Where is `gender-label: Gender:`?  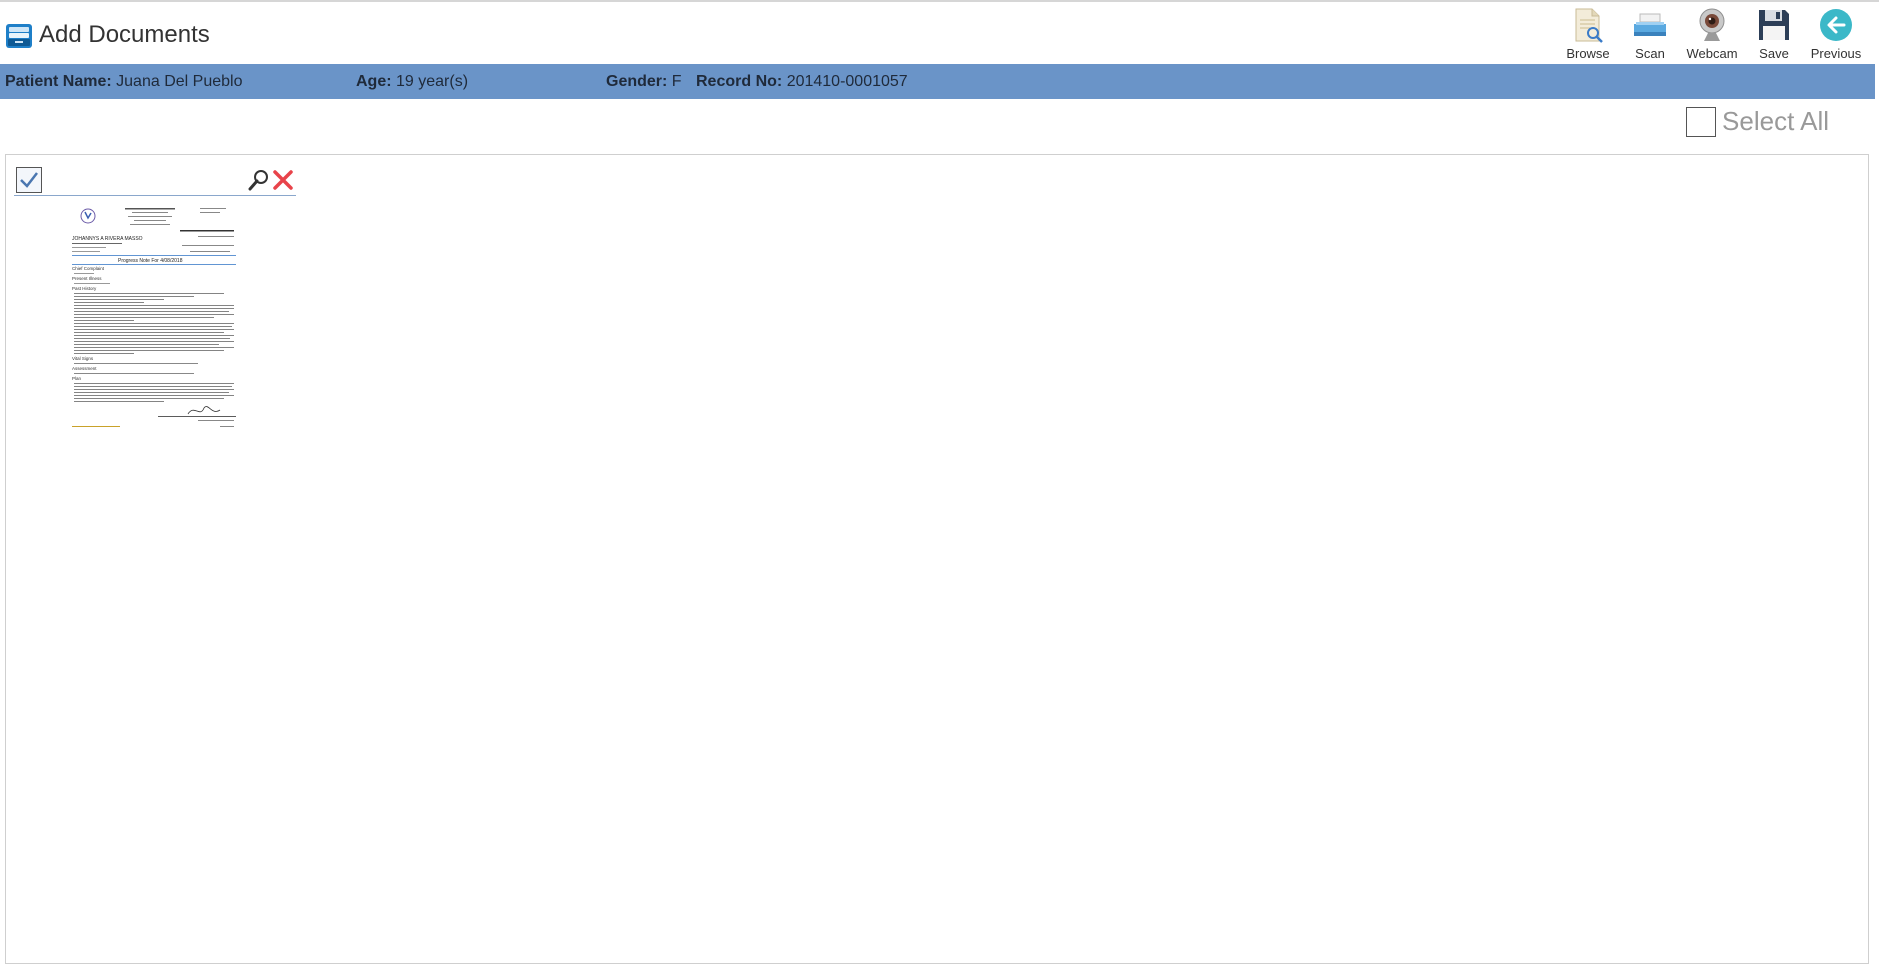 gender-label: Gender: is located at coordinates (637, 81).